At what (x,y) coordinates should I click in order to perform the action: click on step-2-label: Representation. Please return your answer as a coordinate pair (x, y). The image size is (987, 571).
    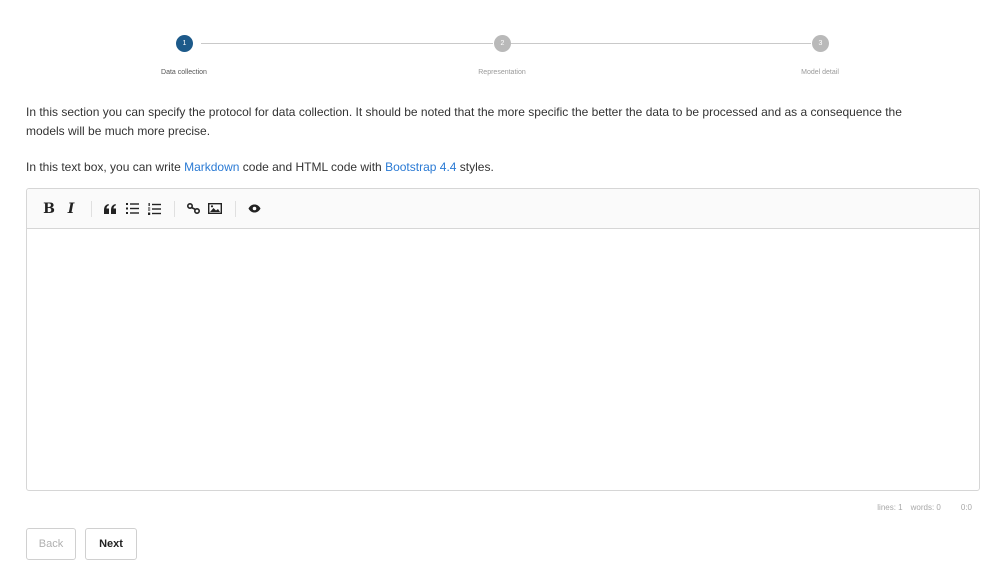
    Looking at the image, I should click on (502, 72).